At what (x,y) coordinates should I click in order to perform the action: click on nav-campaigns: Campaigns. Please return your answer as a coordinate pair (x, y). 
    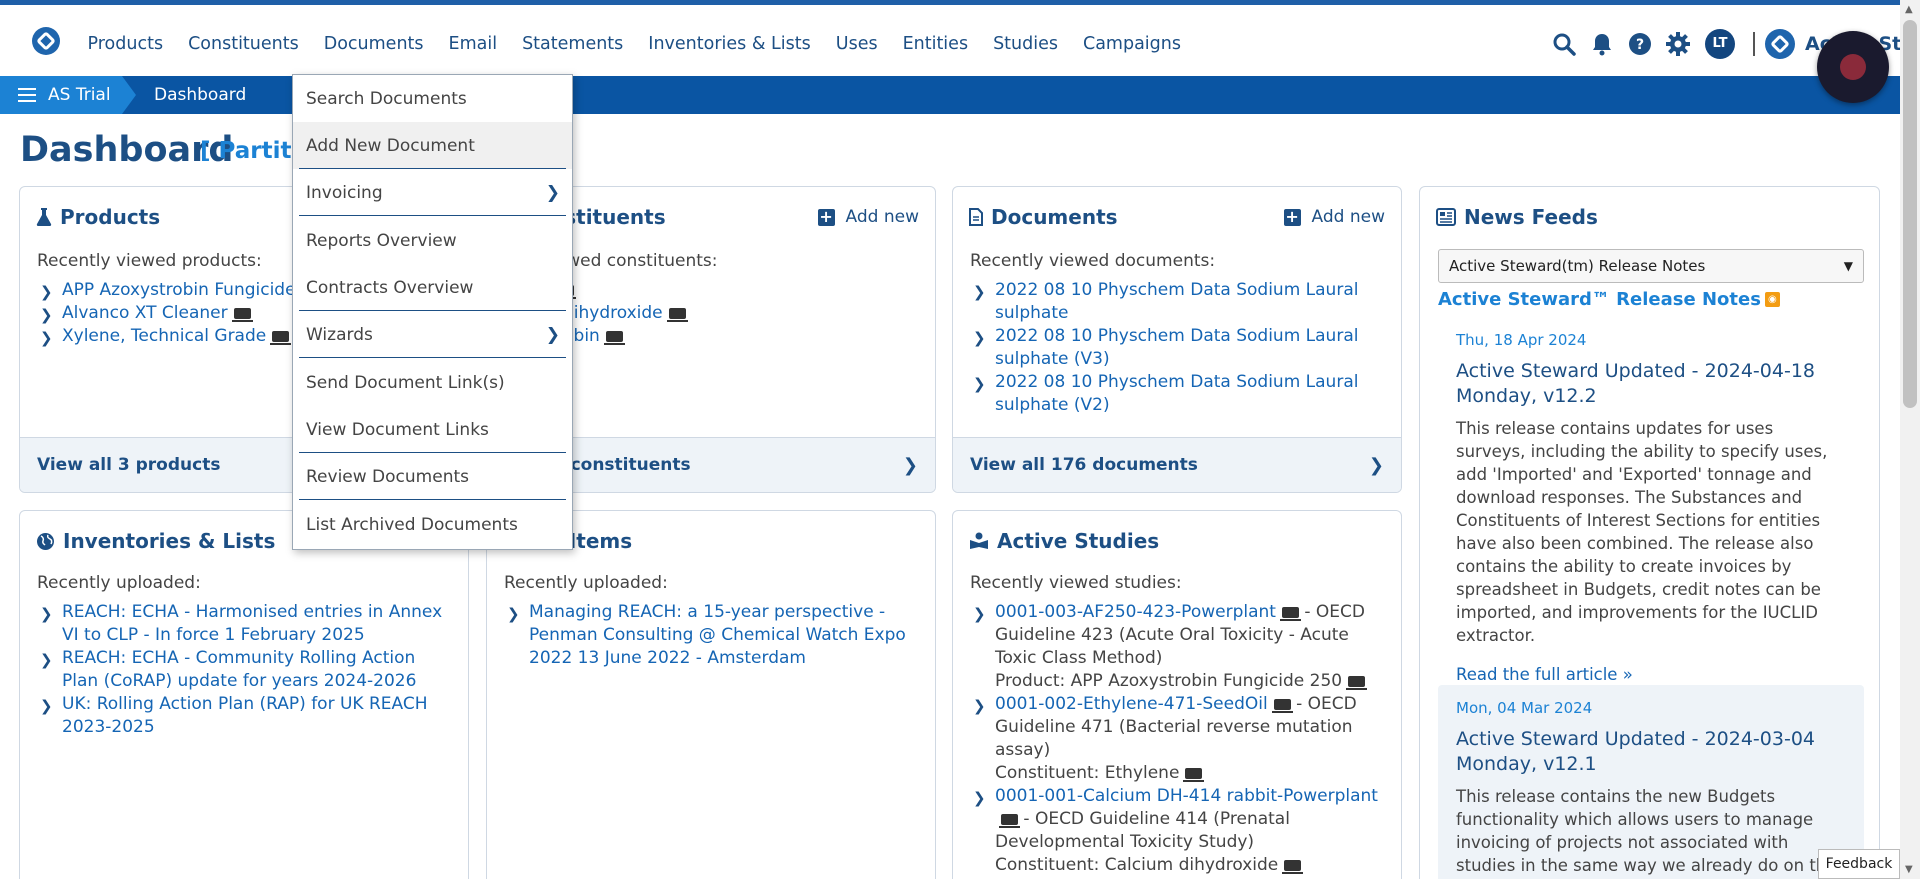
    Looking at the image, I should click on (1131, 44).